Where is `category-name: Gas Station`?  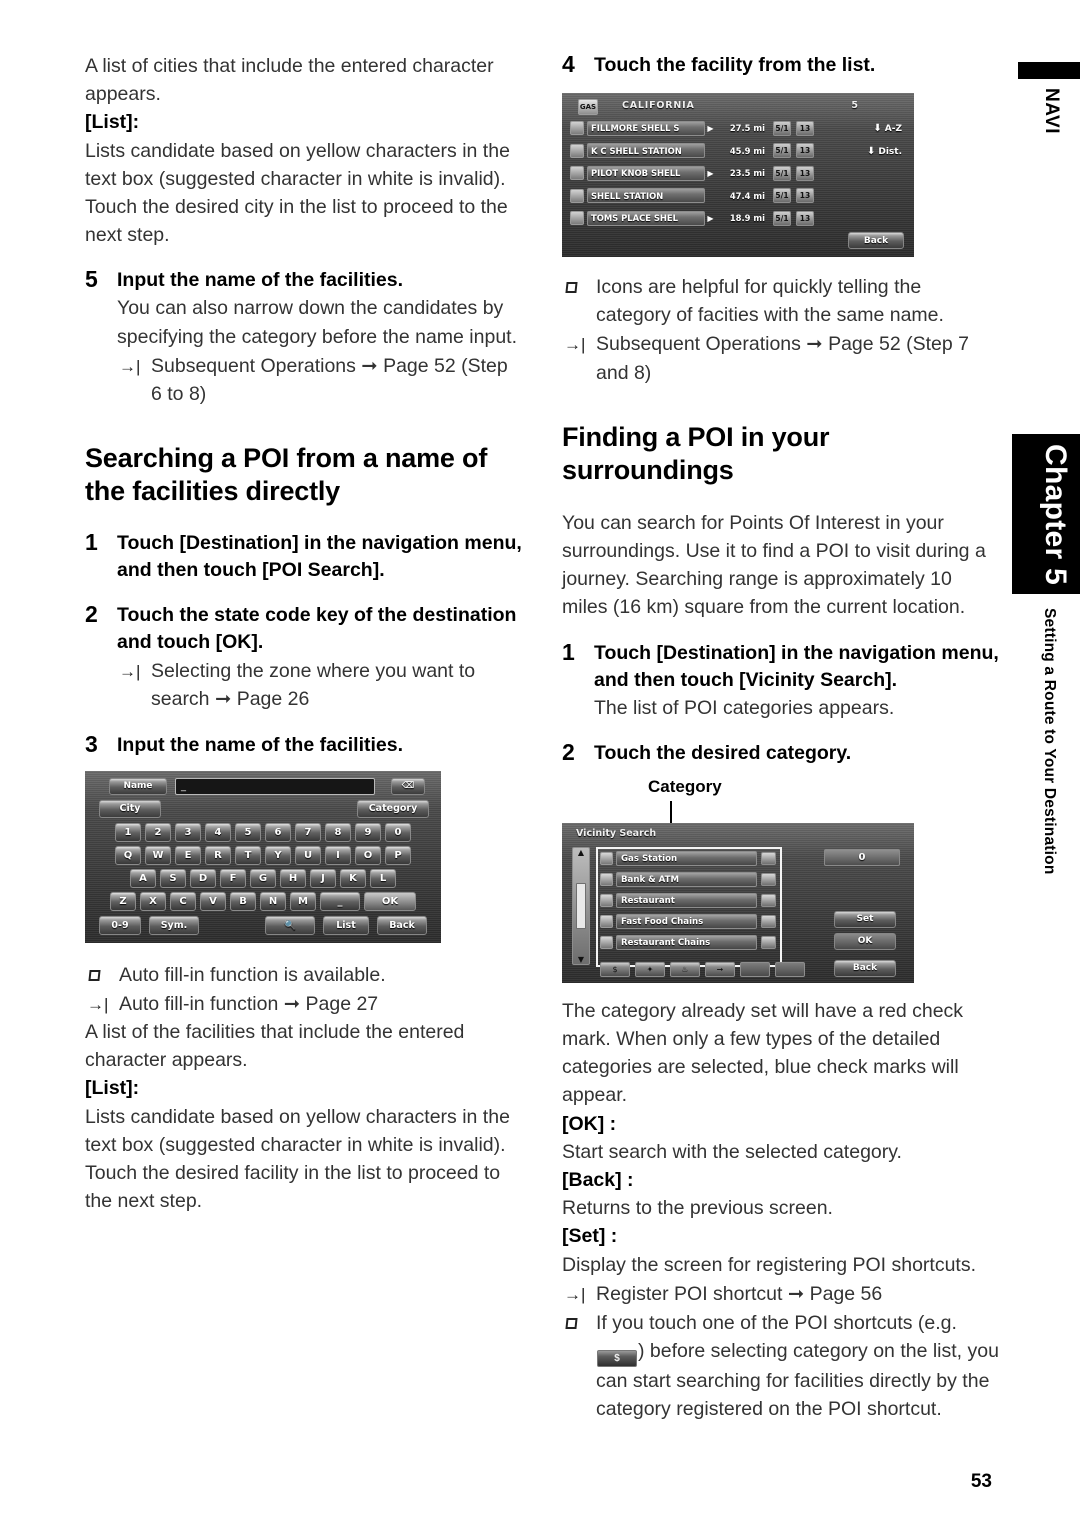 category-name: Gas Station is located at coordinates (686, 859).